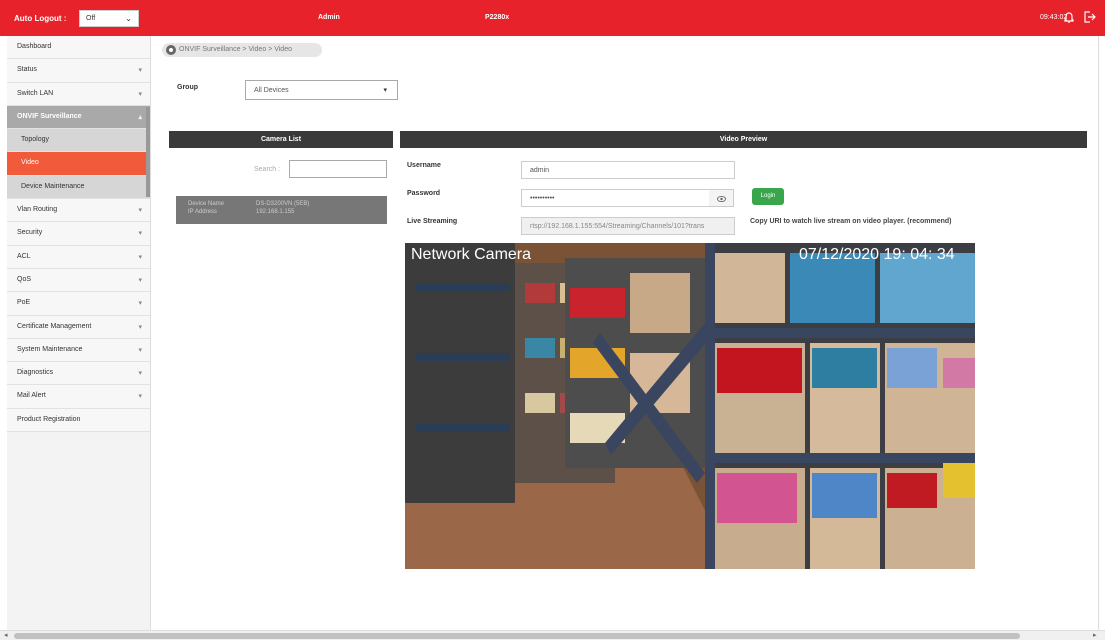  Describe the element at coordinates (35, 373) in the screenshot. I see `sidebar-item-label: Diagnostics` at that location.